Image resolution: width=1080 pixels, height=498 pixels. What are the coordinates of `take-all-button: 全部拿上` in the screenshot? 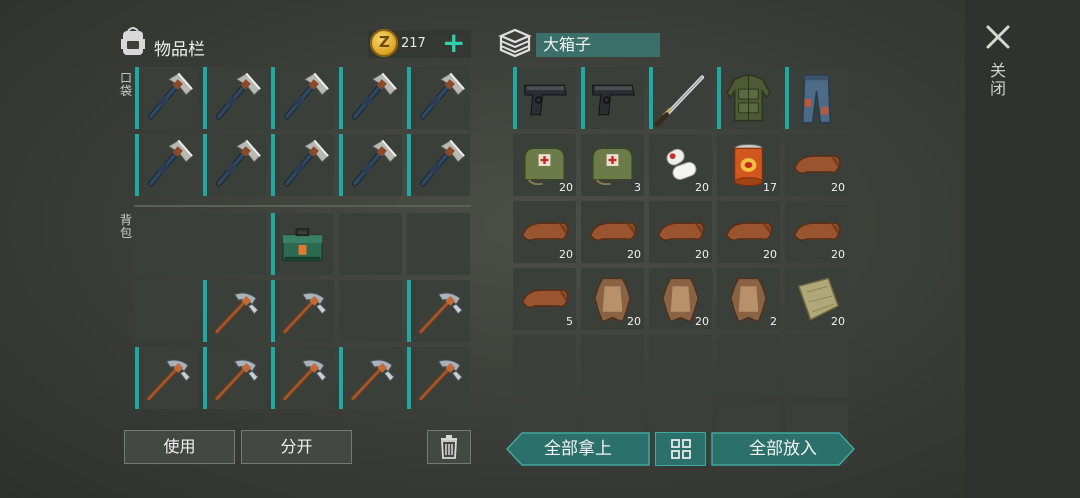 It's located at (578, 449).